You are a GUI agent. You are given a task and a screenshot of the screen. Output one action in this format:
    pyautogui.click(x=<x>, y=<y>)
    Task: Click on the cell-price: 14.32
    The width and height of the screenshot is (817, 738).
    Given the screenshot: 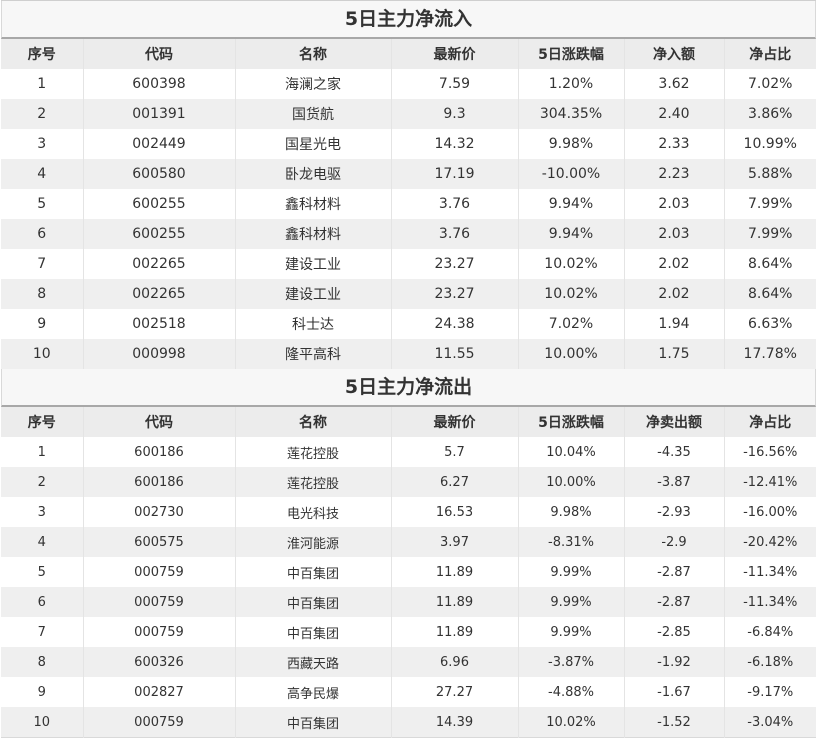 What is the action you would take?
    pyautogui.click(x=455, y=144)
    